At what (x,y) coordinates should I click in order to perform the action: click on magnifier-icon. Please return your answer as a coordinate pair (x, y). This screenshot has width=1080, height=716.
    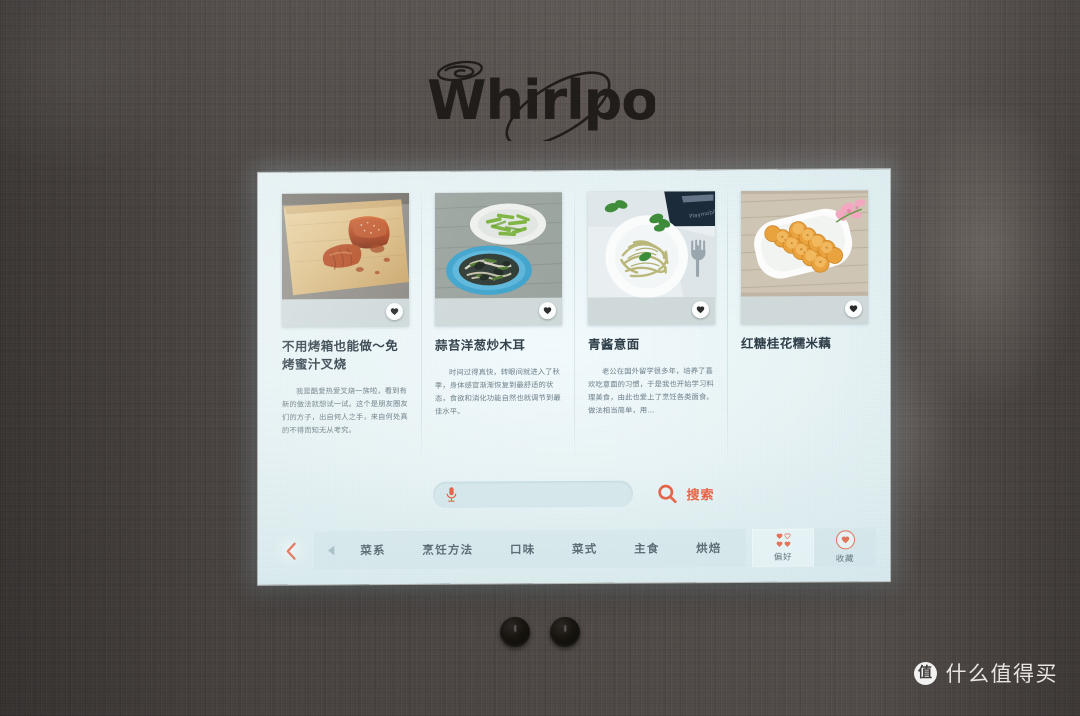
    Looking at the image, I should click on (667, 493).